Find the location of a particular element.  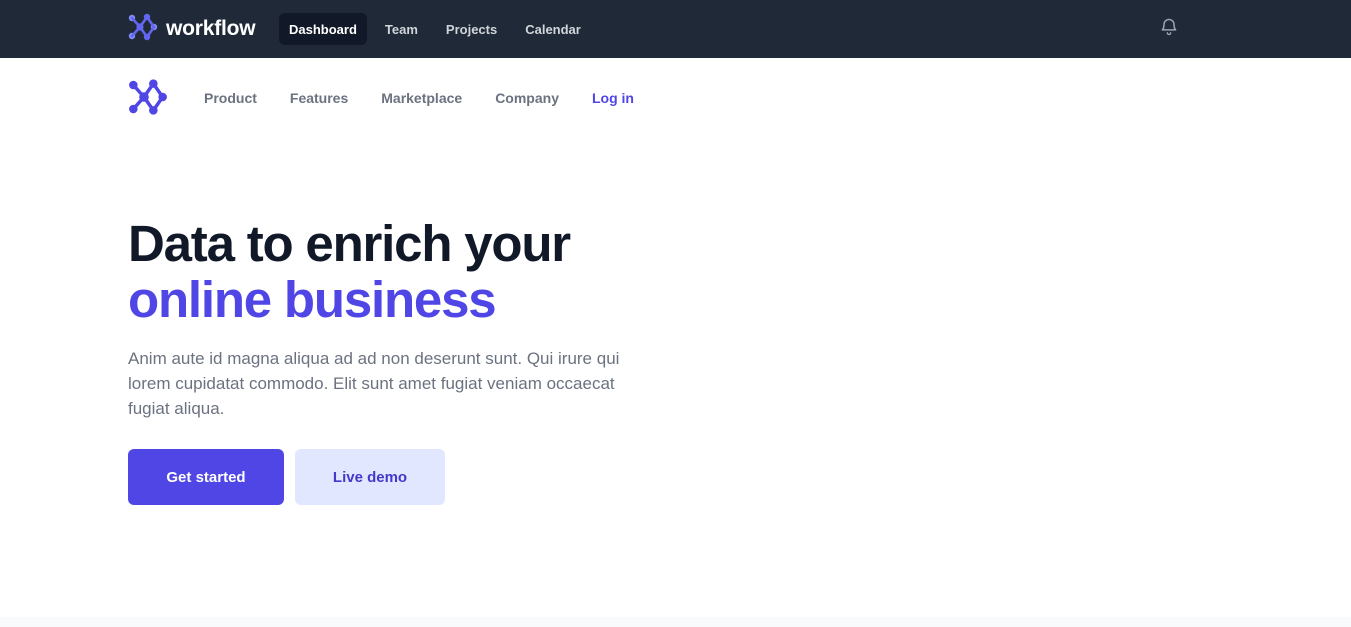

top-nav: Dashboard Team Projects Calendar is located at coordinates (435, 29).